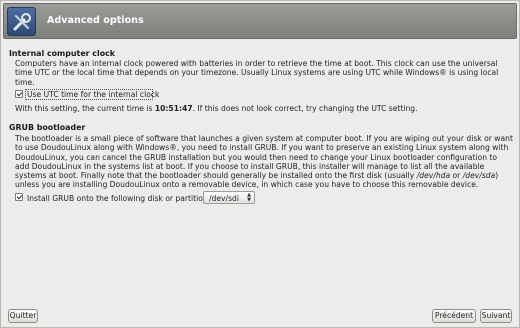 The width and height of the screenshot is (520, 328). What do you see at coordinates (173, 108) in the screenshot?
I see `current-time: 10:51:47` at bounding box center [173, 108].